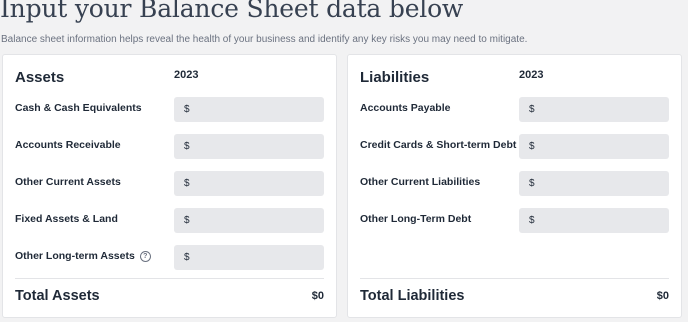  I want to click on other-long-term-debt-value, so click(593, 220).